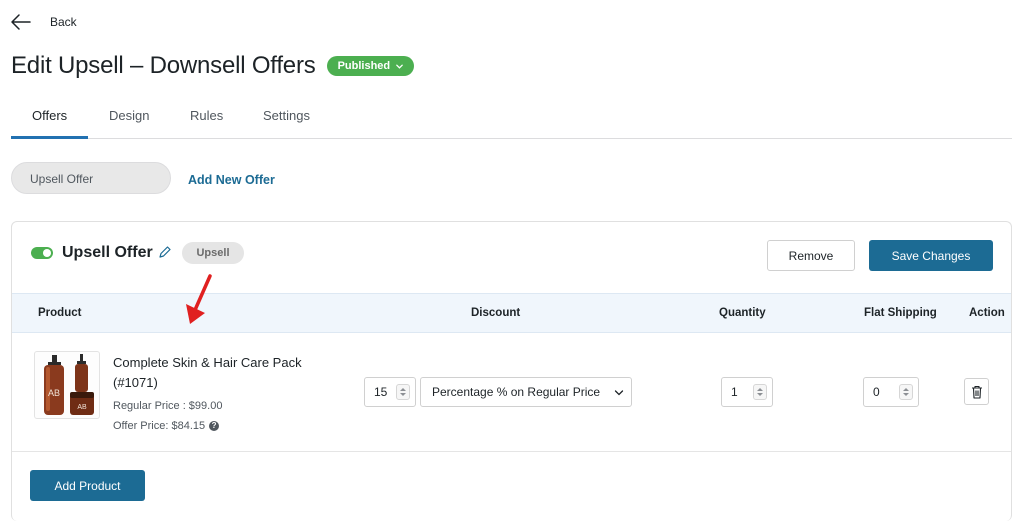 This screenshot has height=521, width=1024. I want to click on offer-pill-upsell: Upsell Offer, so click(91, 178).